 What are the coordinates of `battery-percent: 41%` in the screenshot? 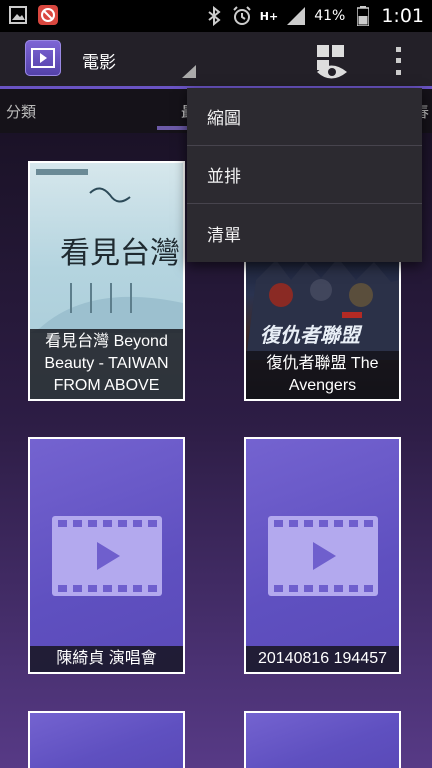 It's located at (330, 16).